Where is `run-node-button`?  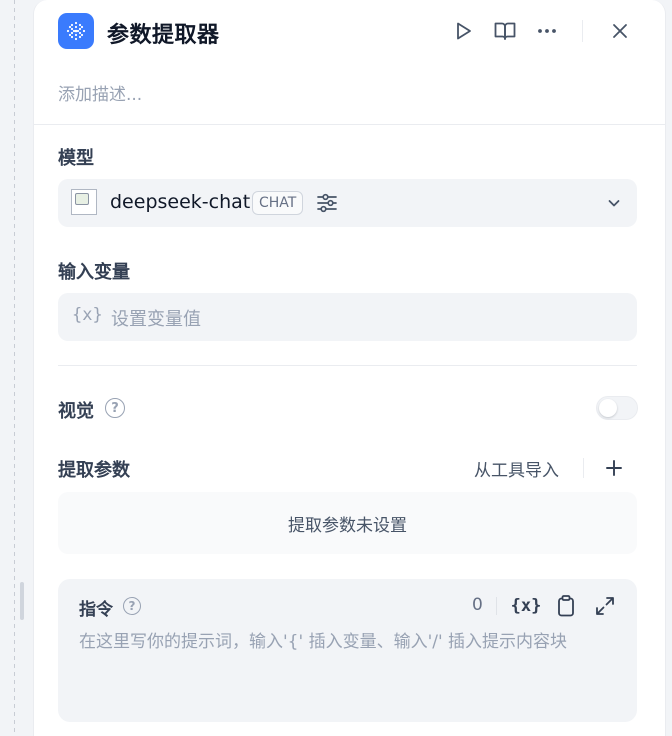
run-node-button is located at coordinates (463, 31).